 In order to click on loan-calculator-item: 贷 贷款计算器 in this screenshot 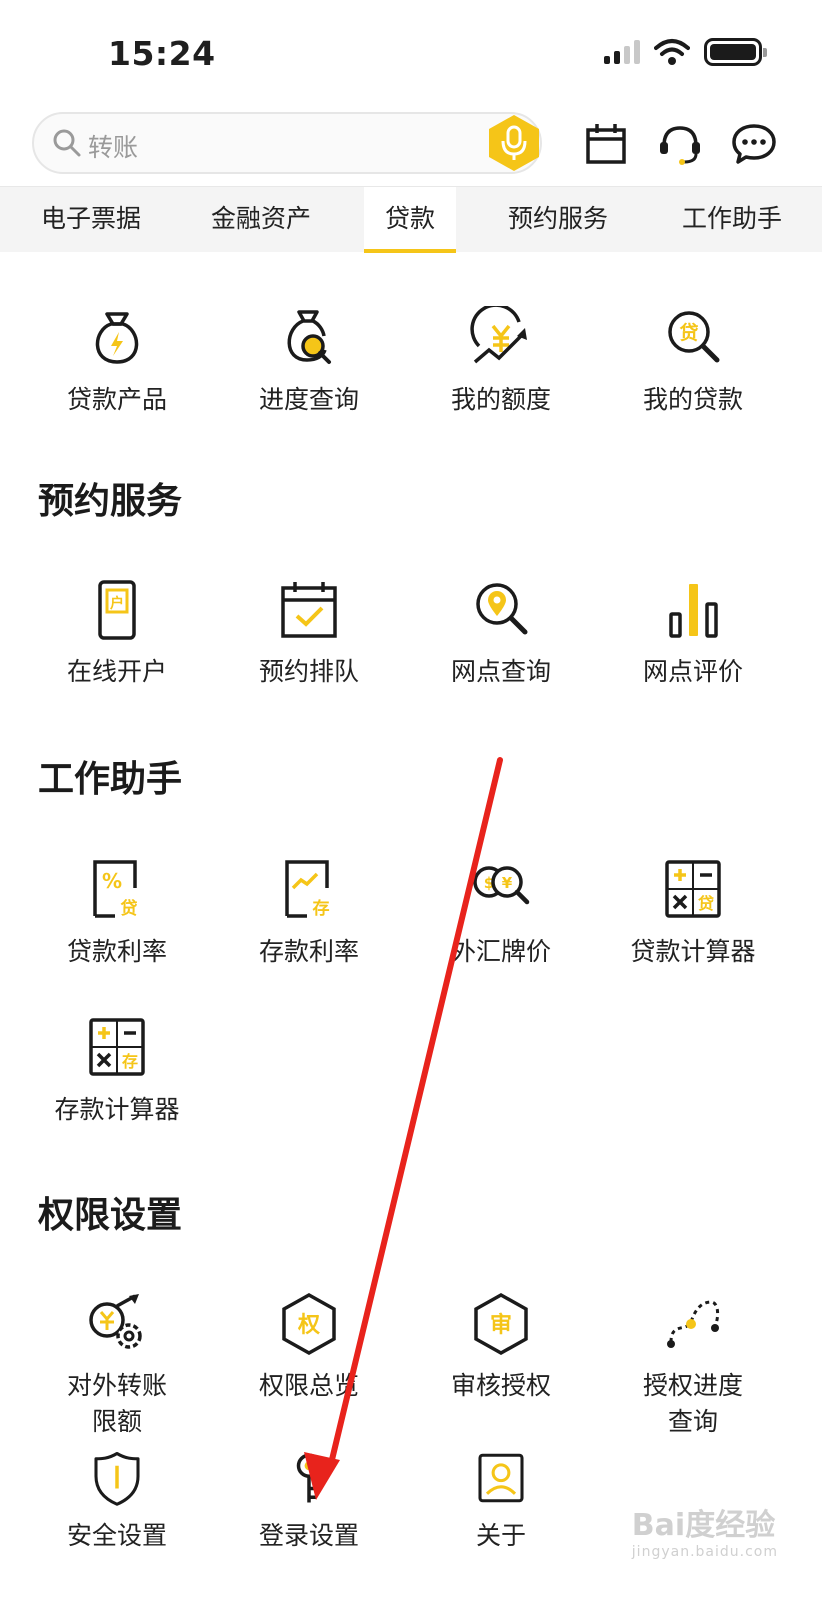, I will do `click(693, 914)`.